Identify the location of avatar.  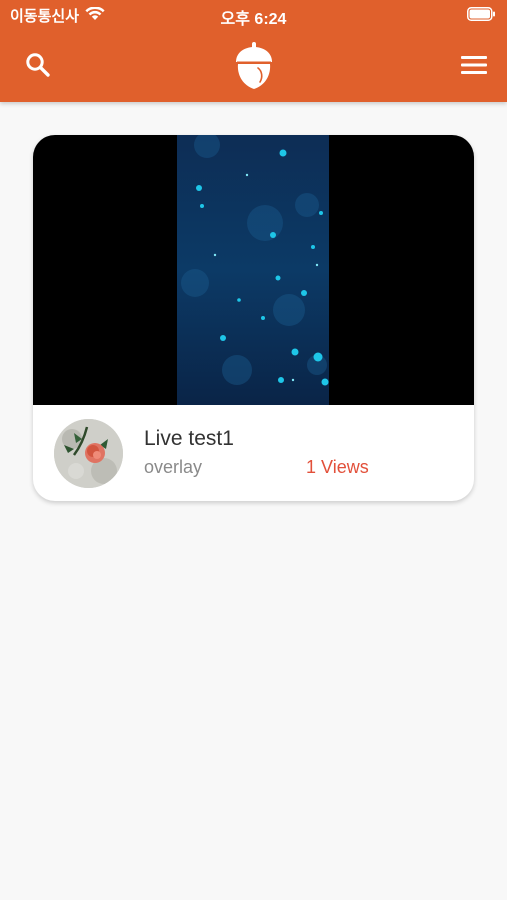
(88, 453).